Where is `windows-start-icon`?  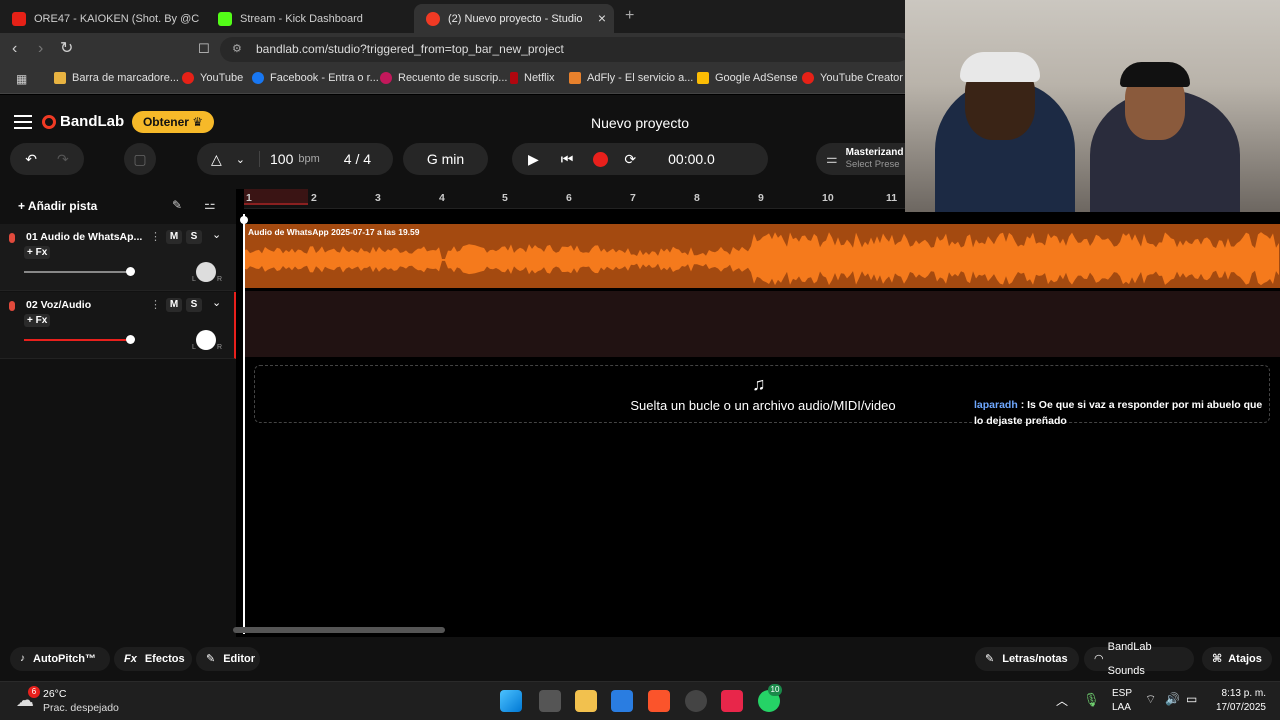
windows-start-icon is located at coordinates (511, 701).